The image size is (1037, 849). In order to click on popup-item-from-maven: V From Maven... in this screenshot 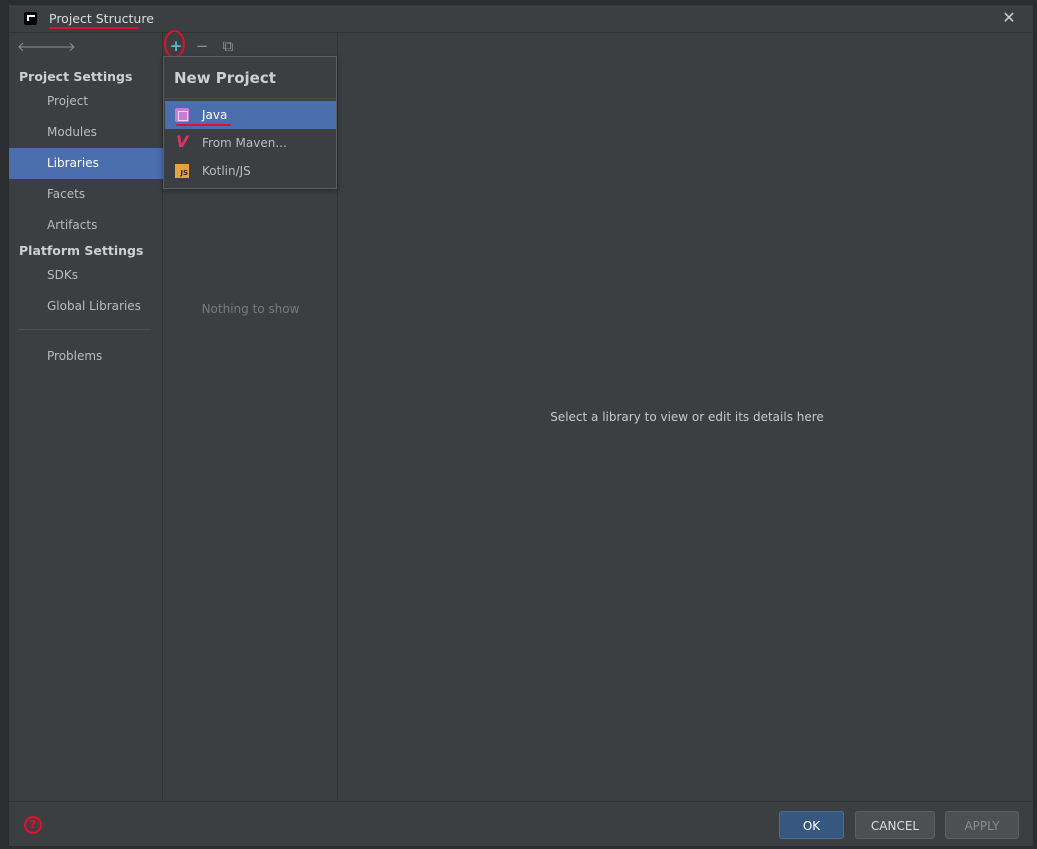, I will do `click(250, 143)`.